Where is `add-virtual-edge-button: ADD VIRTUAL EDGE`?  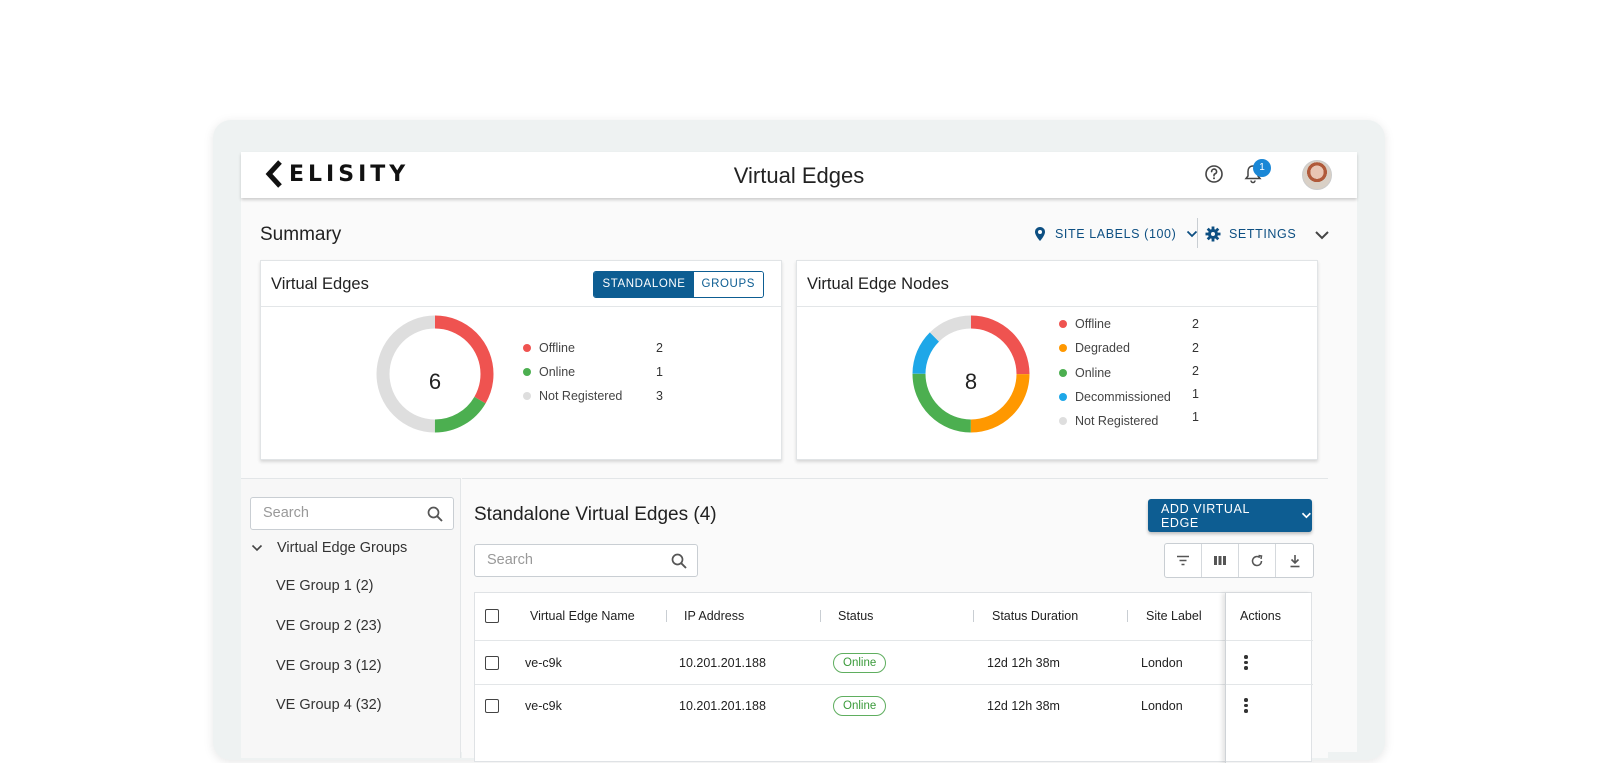 add-virtual-edge-button: ADD VIRTUAL EDGE is located at coordinates (1230, 515).